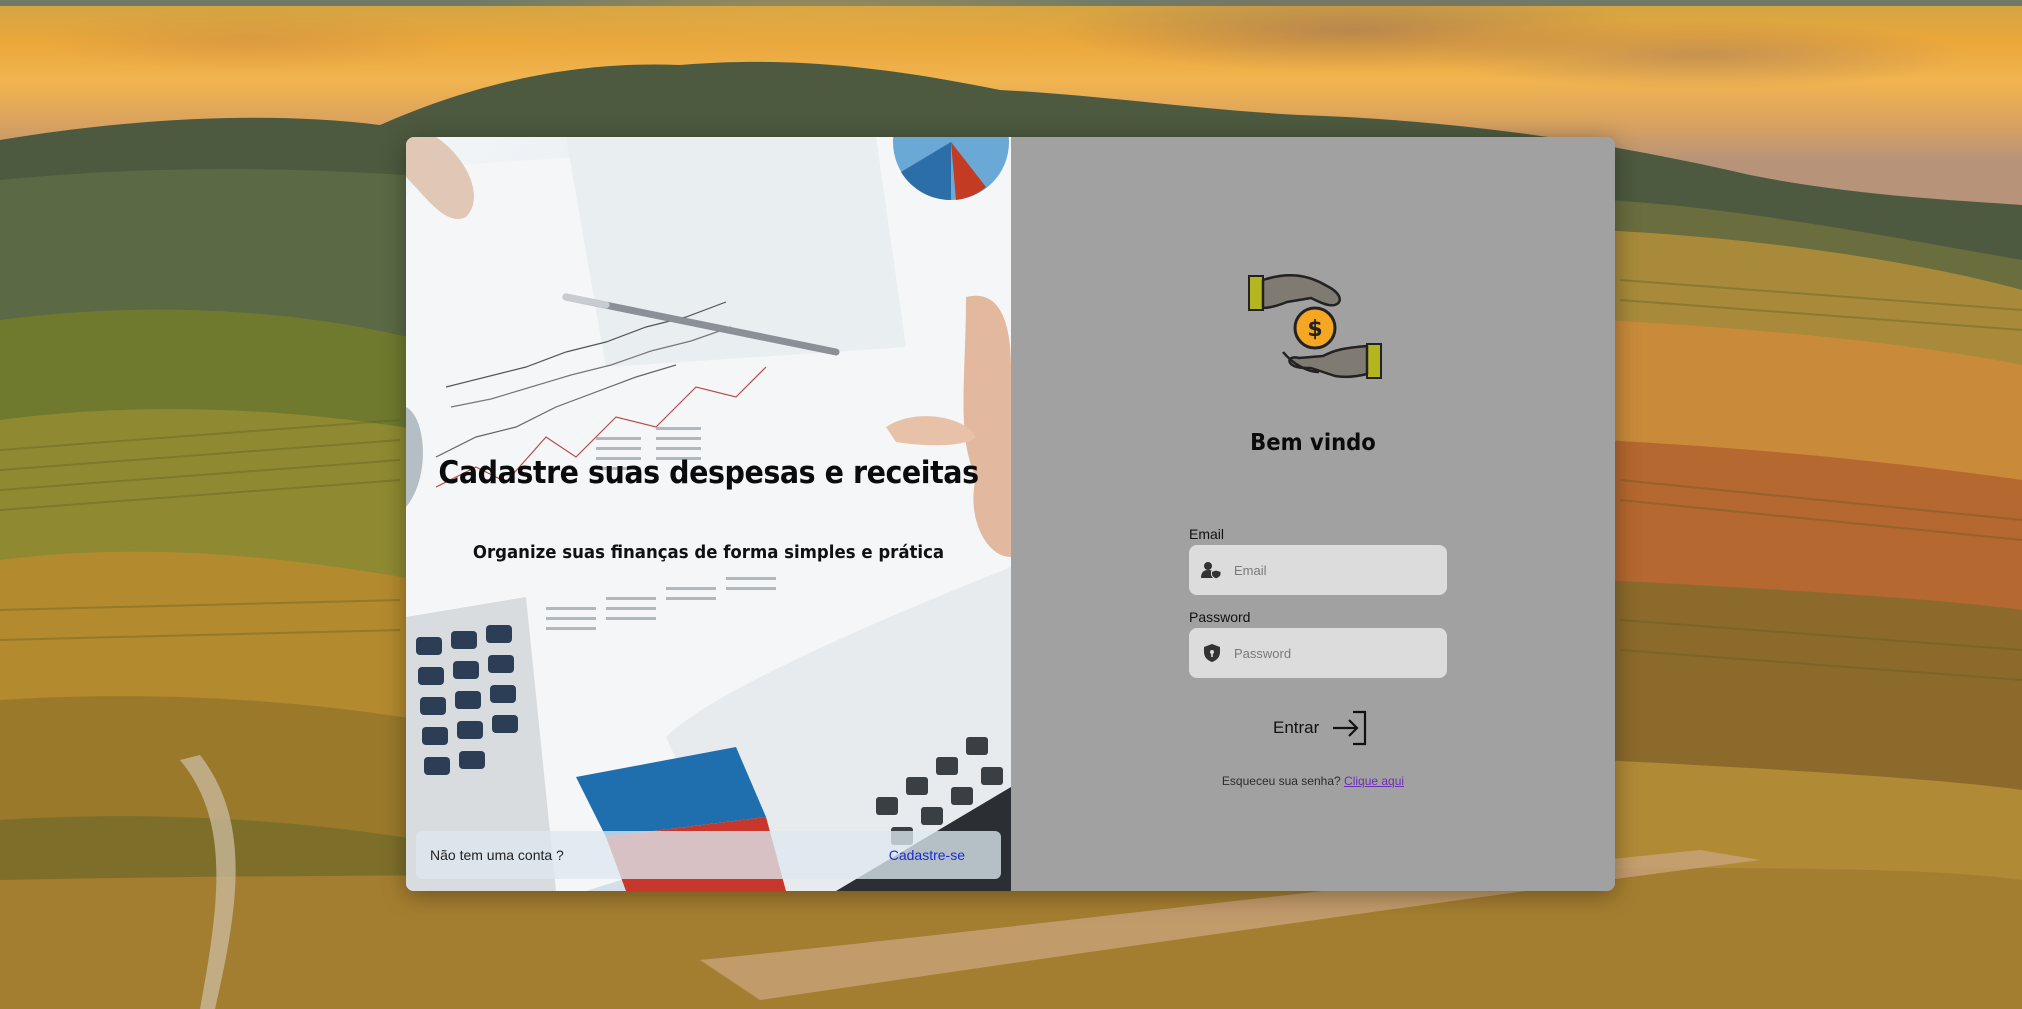  What do you see at coordinates (1281, 781) in the screenshot?
I see `forgot-password-text: Esqueceu sua senha?` at bounding box center [1281, 781].